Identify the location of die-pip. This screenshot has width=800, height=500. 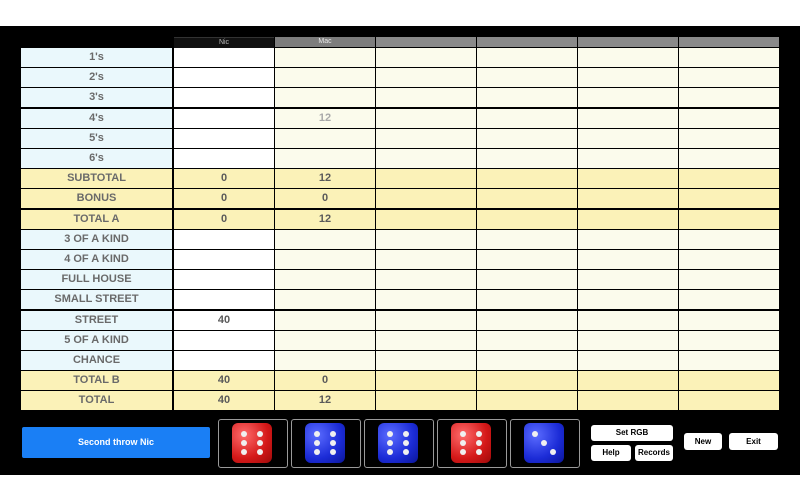
(390, 434).